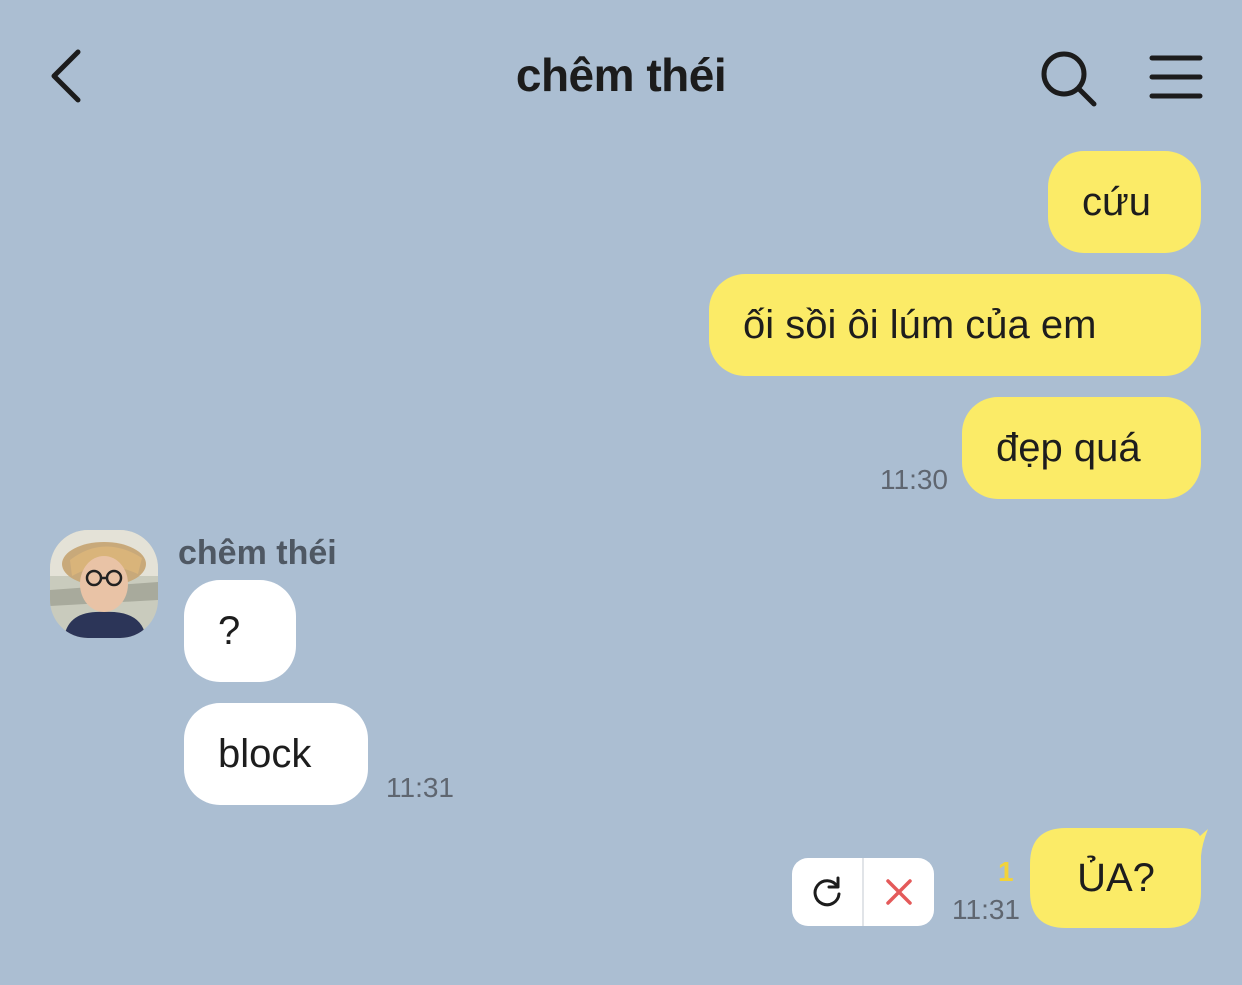 The height and width of the screenshot is (985, 1242). I want to click on outgoing-message-bubble: ối sồi ôi lúm của em, so click(955, 325).